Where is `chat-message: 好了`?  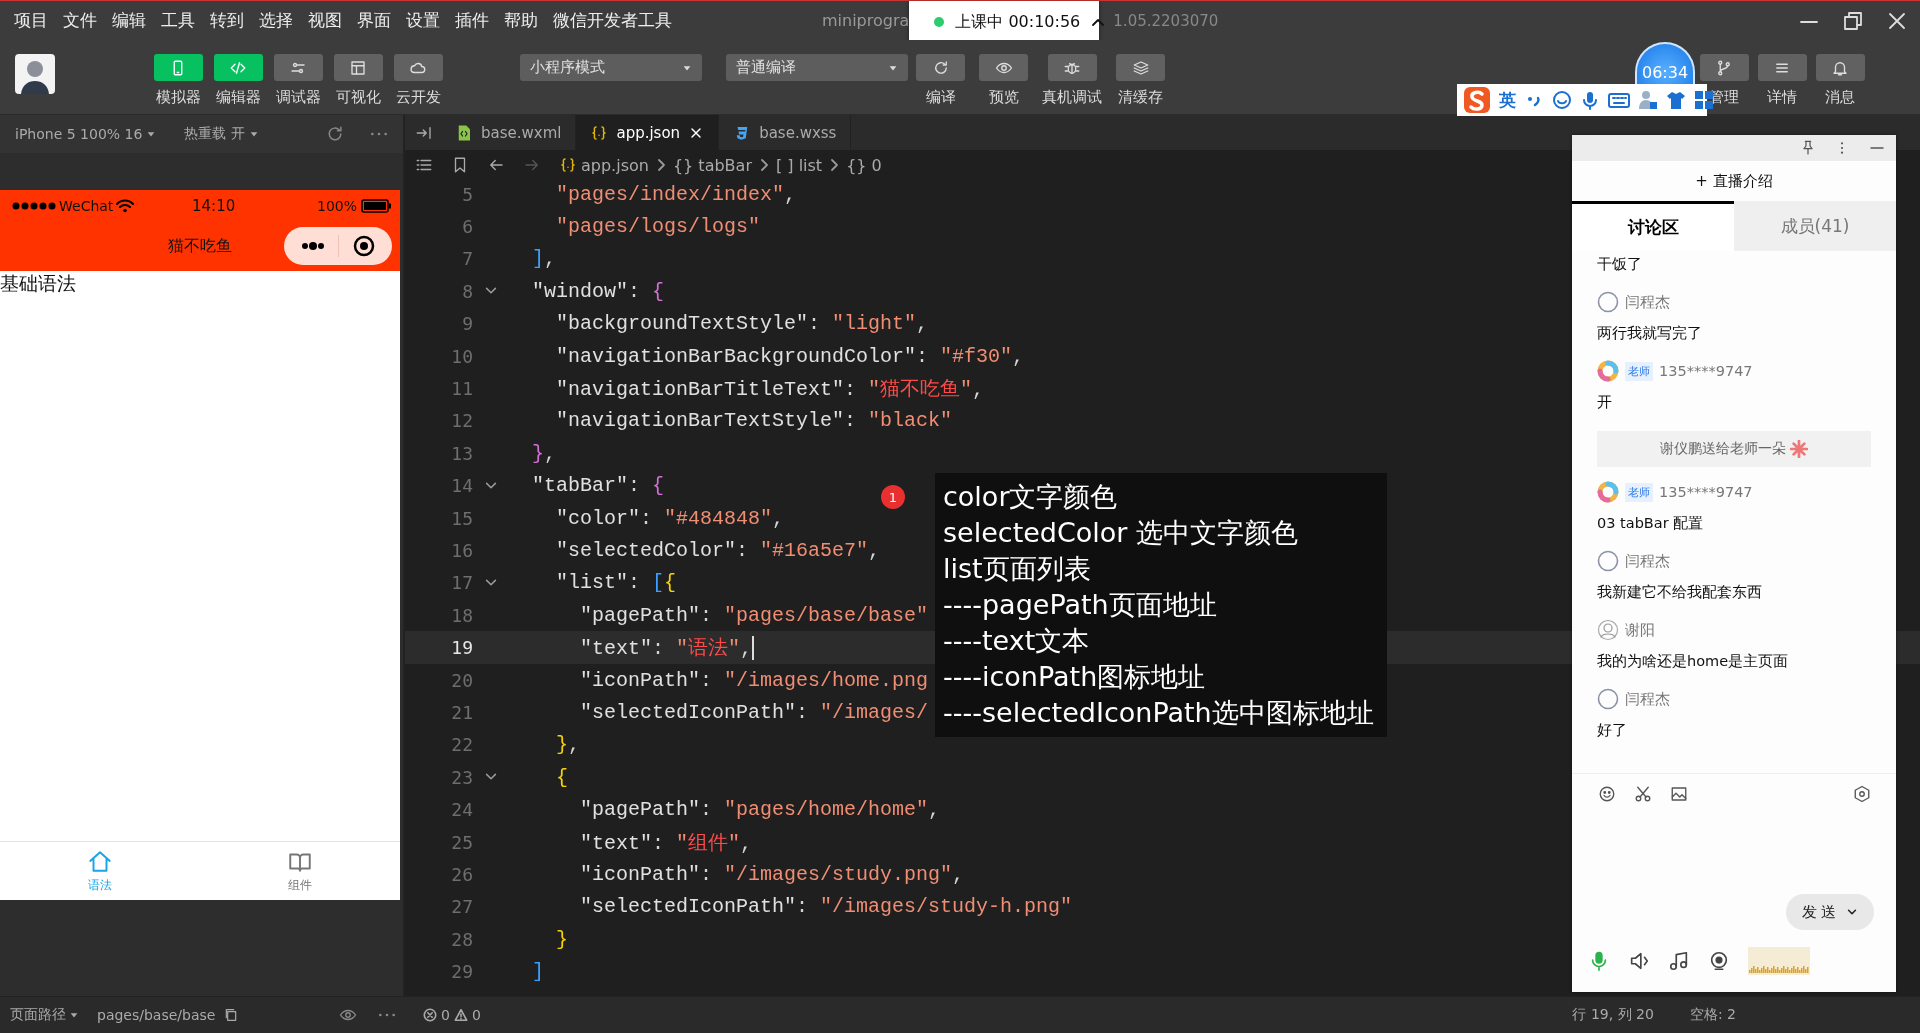 chat-message: 好了 is located at coordinates (1612, 730).